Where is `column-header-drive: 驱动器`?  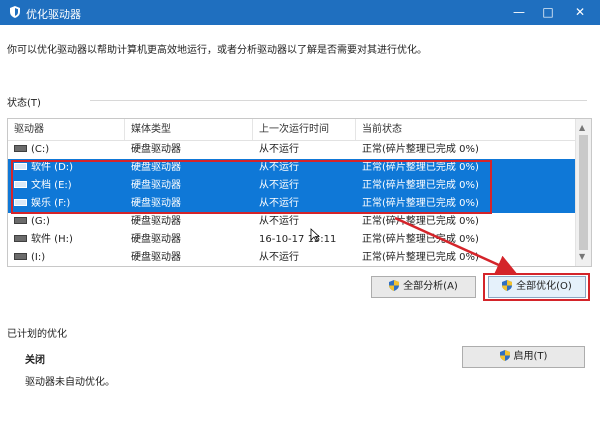 column-header-drive: 驱动器 is located at coordinates (66, 129).